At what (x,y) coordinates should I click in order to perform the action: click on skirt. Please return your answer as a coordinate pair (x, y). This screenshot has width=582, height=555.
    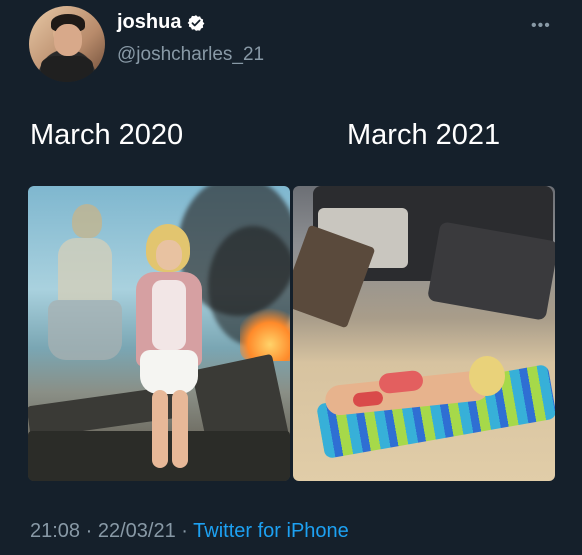
    Looking at the image, I should click on (169, 372).